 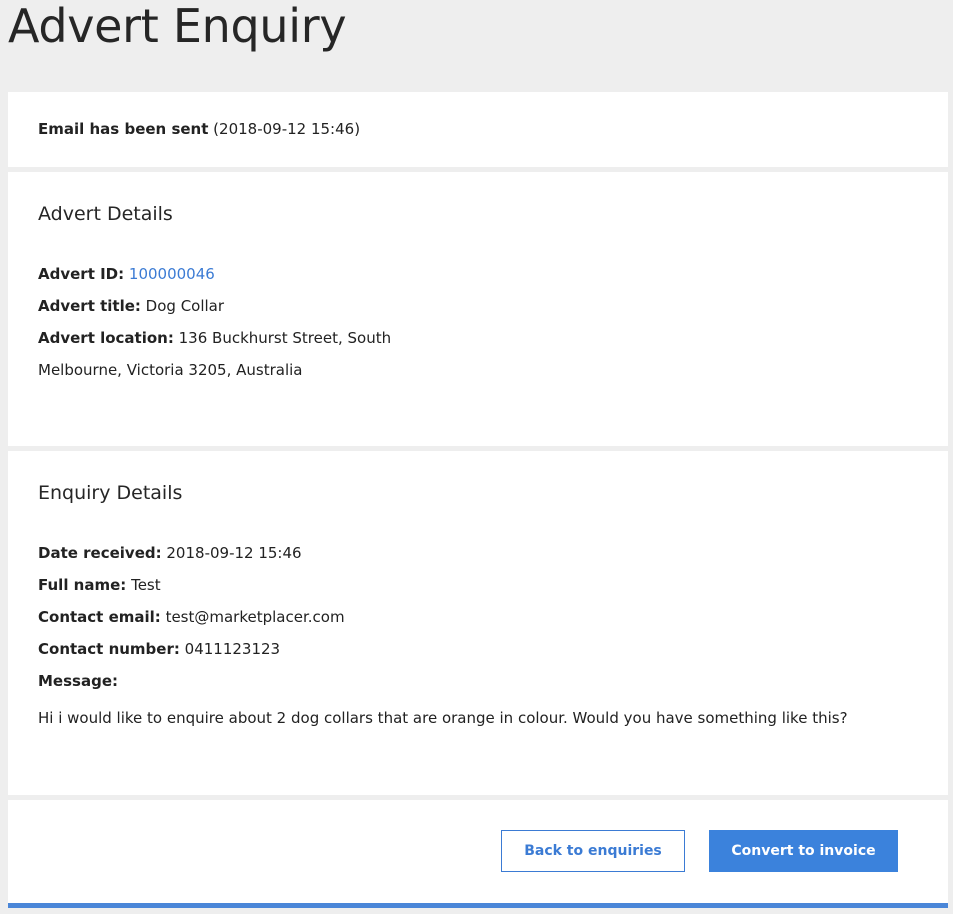 I want to click on date-received-label: Date received:, so click(x=100, y=553).